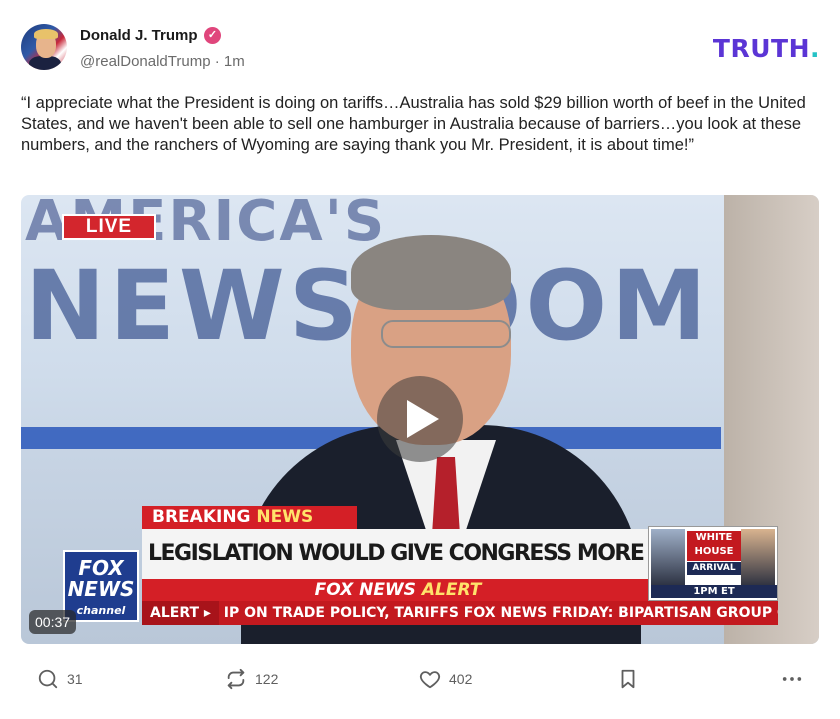  I want to click on verified-badge-icon: ✓, so click(212, 35).